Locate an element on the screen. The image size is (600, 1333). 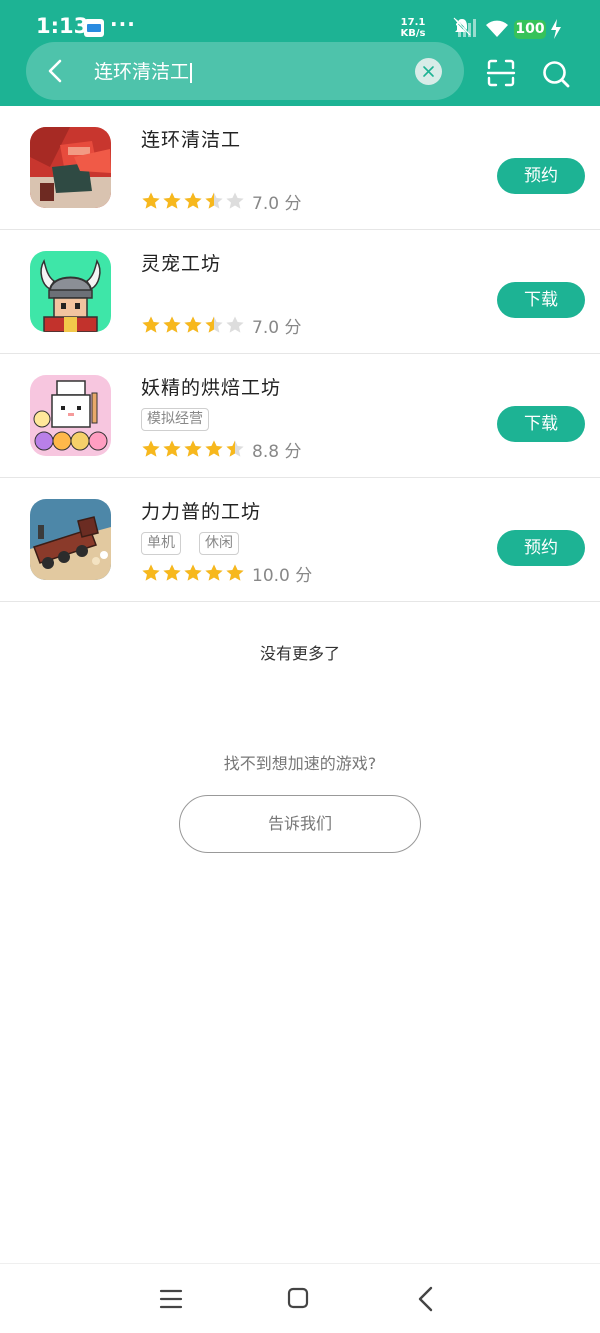
viking-helmet-game-icon is located at coordinates (70, 291).